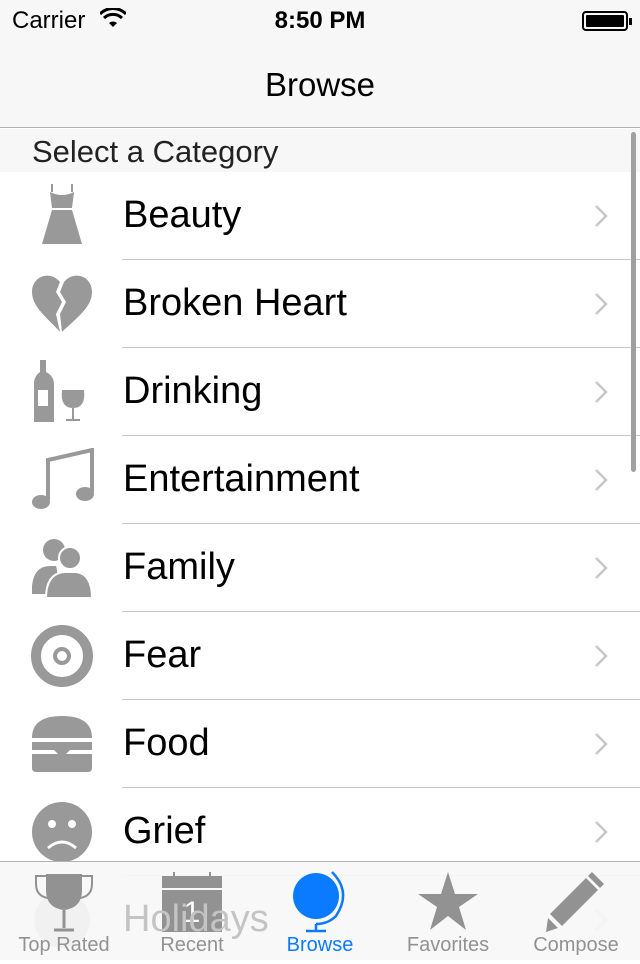 The width and height of the screenshot is (640, 964). What do you see at coordinates (320, 945) in the screenshot?
I see `tab-label: Browse` at bounding box center [320, 945].